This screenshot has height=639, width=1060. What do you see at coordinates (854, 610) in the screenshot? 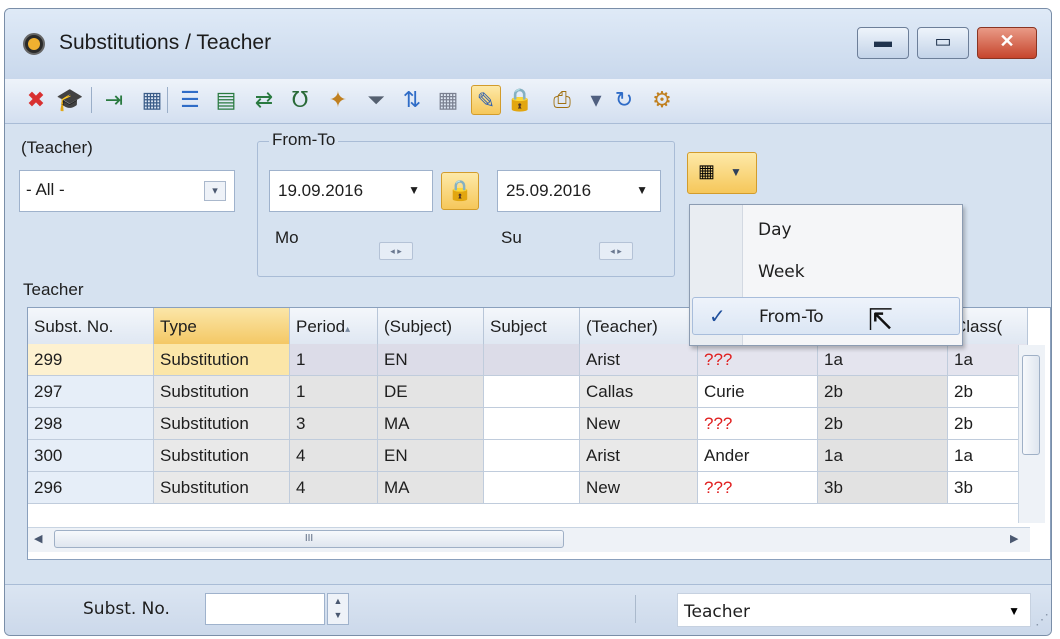
I see `view-select: Teacher ▼` at bounding box center [854, 610].